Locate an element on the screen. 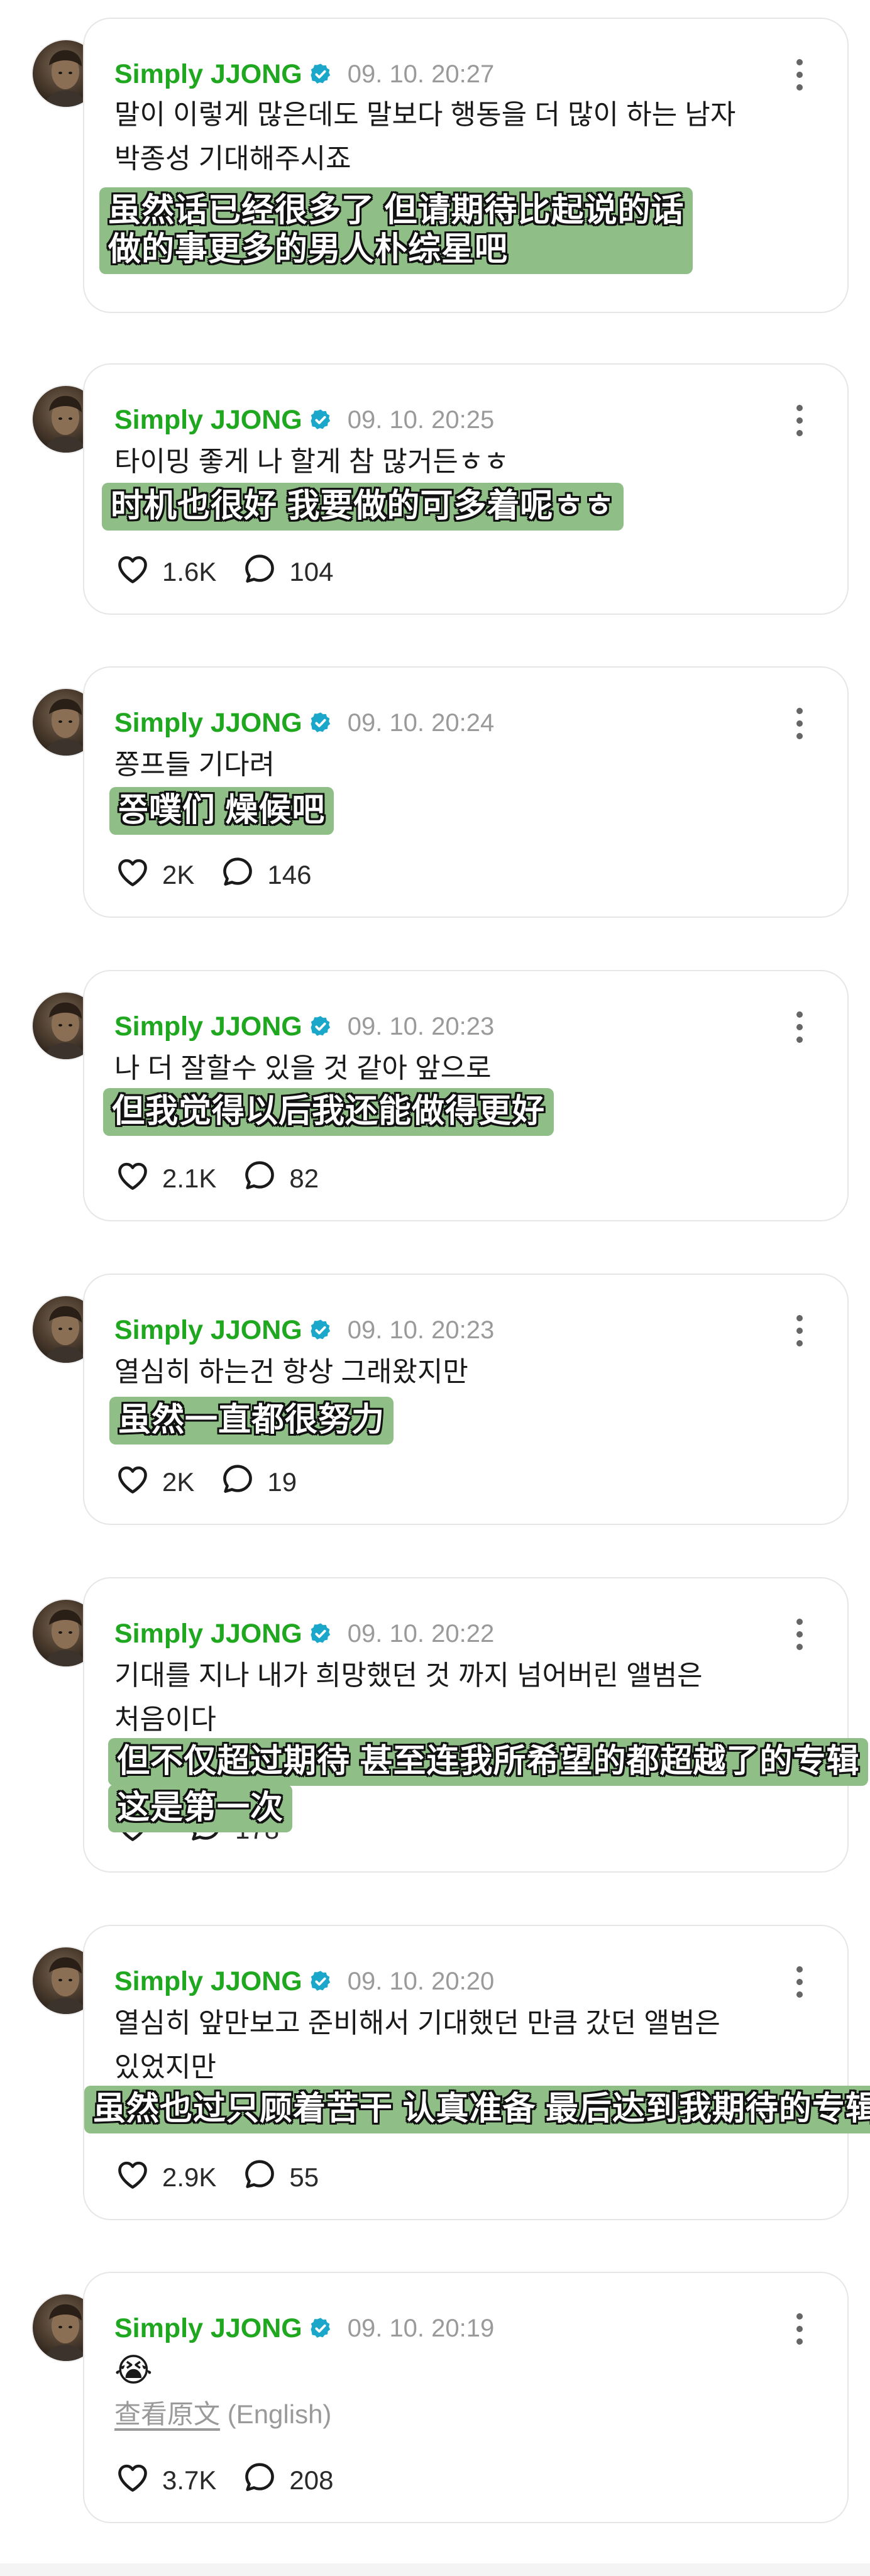  post-text: 기대를 지나 내가 희망했던 것 까지 넘어버린 앨범은 처음이다 is located at coordinates (408, 1697).